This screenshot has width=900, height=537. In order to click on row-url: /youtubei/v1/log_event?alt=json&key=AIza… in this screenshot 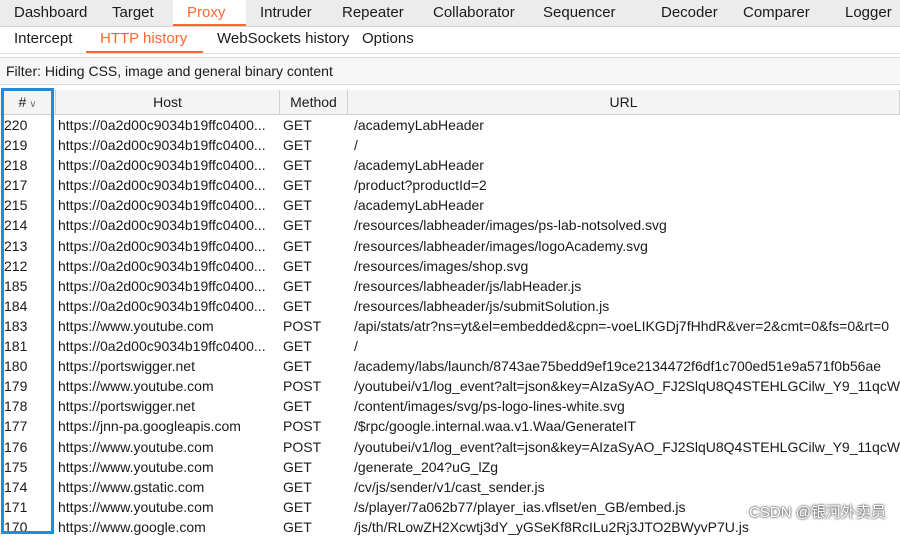, I will do `click(627, 386)`.